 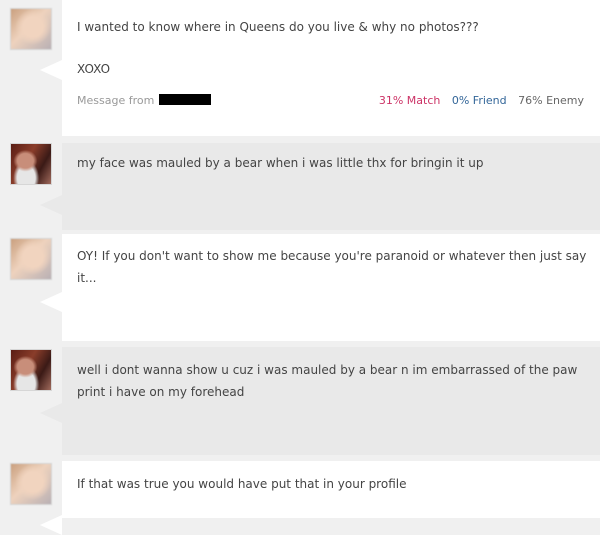 I want to click on friend-percentage: 0% Friend, so click(x=479, y=100).